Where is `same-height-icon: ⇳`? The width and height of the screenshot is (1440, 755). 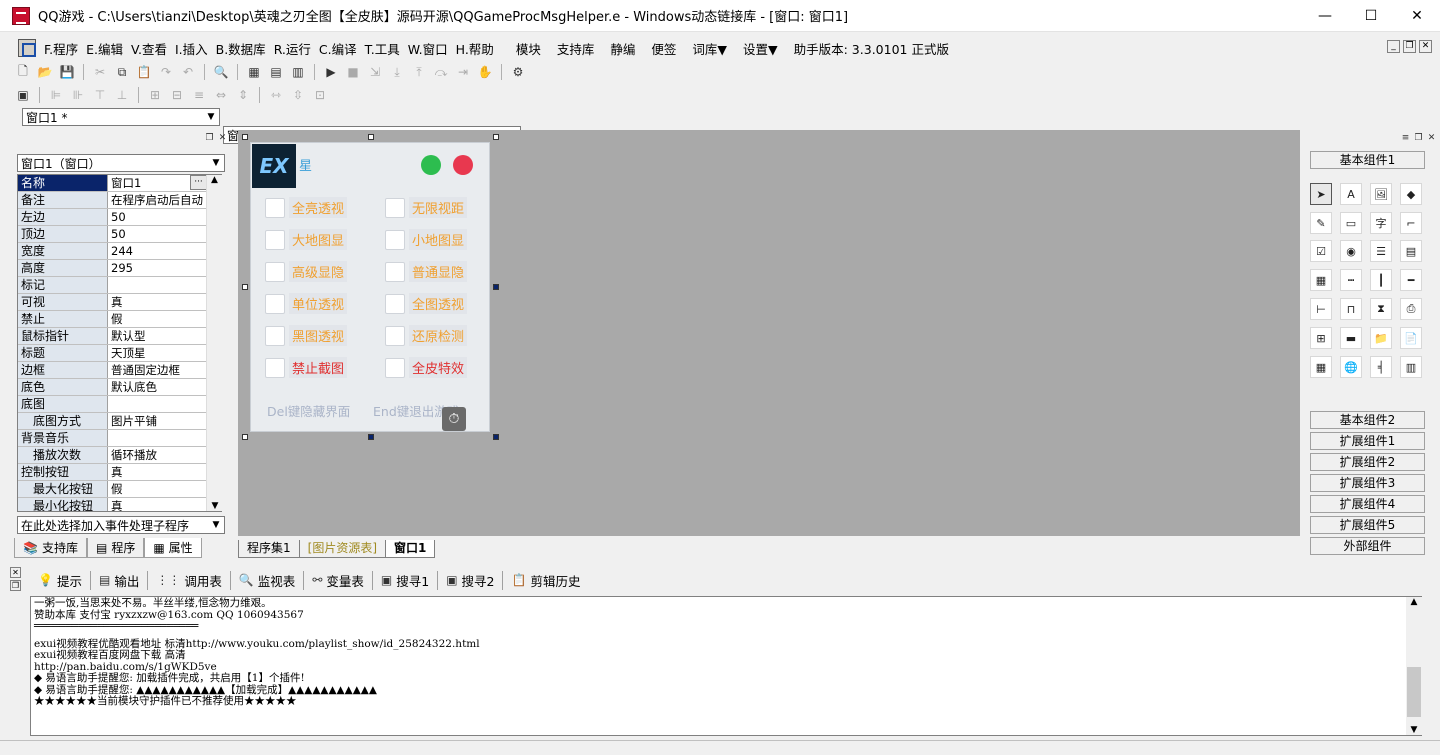
same-height-icon: ⇳ is located at coordinates (298, 95).